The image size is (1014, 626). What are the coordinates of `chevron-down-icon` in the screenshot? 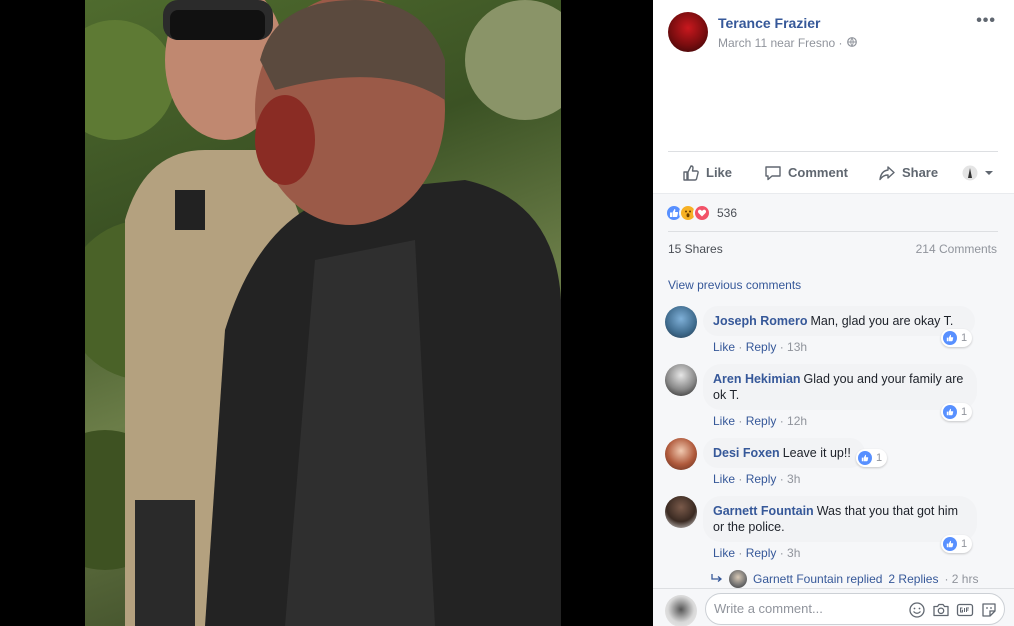 It's located at (989, 173).